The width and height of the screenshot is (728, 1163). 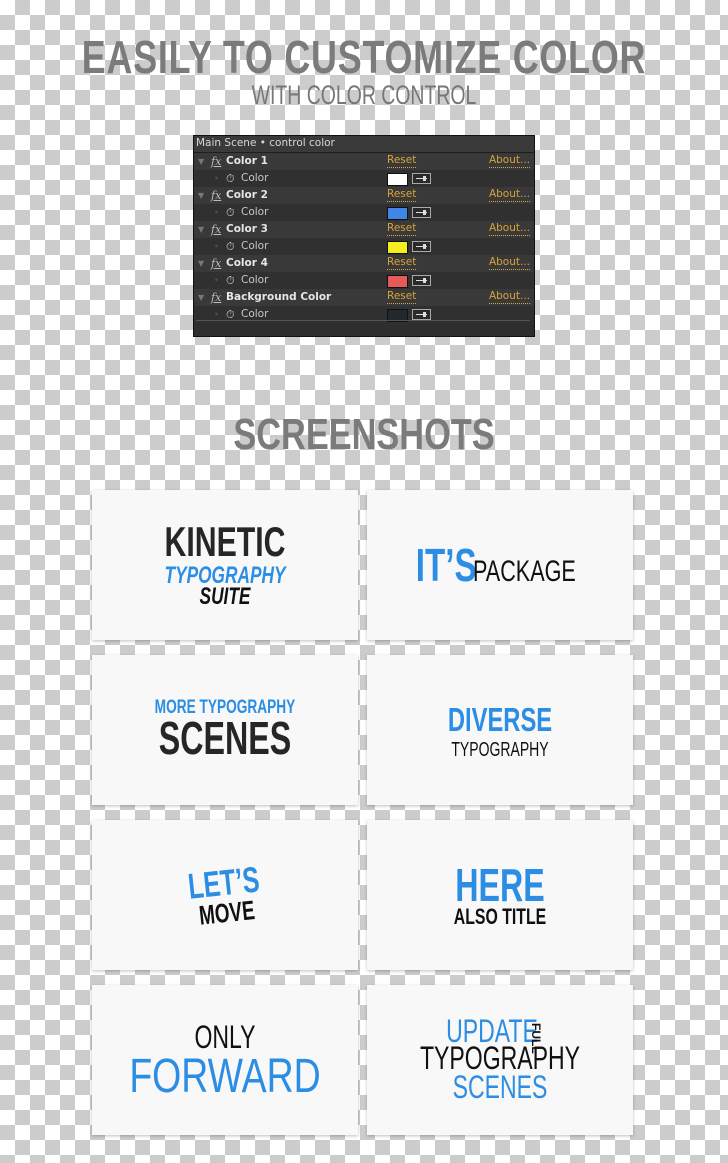 I want to click on card-text: KINETIC, so click(x=225, y=541).